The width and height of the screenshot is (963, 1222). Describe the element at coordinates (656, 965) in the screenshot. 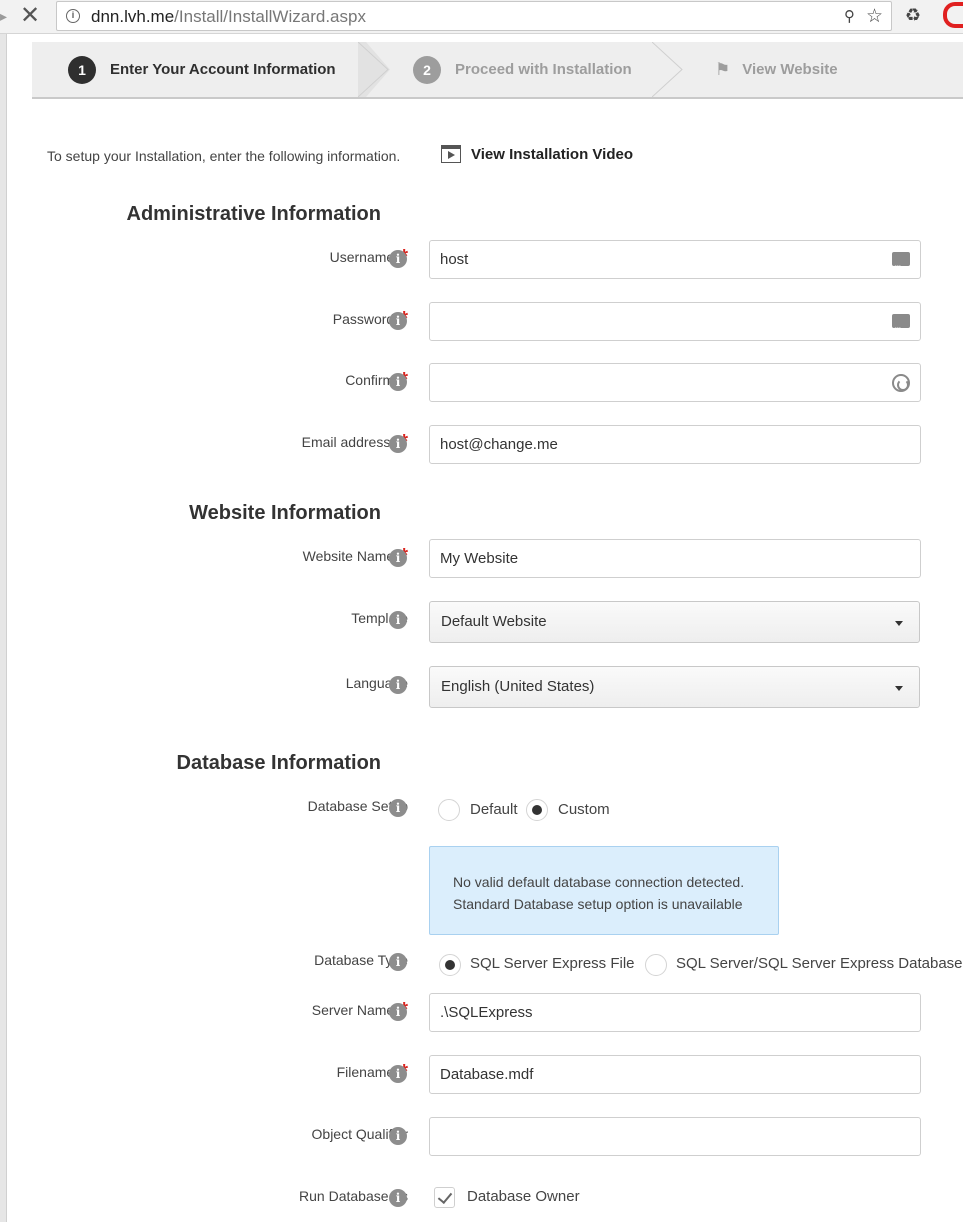

I see `type-server-database-radio` at that location.